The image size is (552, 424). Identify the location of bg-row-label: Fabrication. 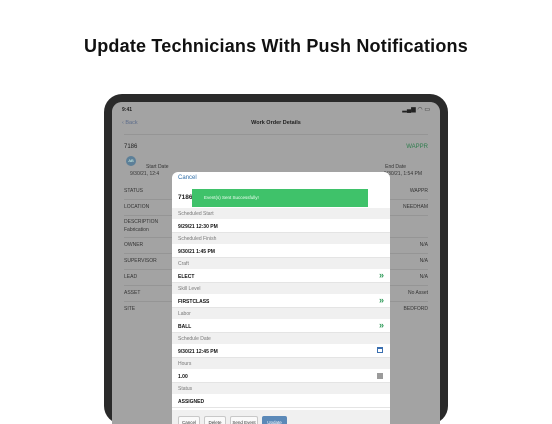
(136, 230).